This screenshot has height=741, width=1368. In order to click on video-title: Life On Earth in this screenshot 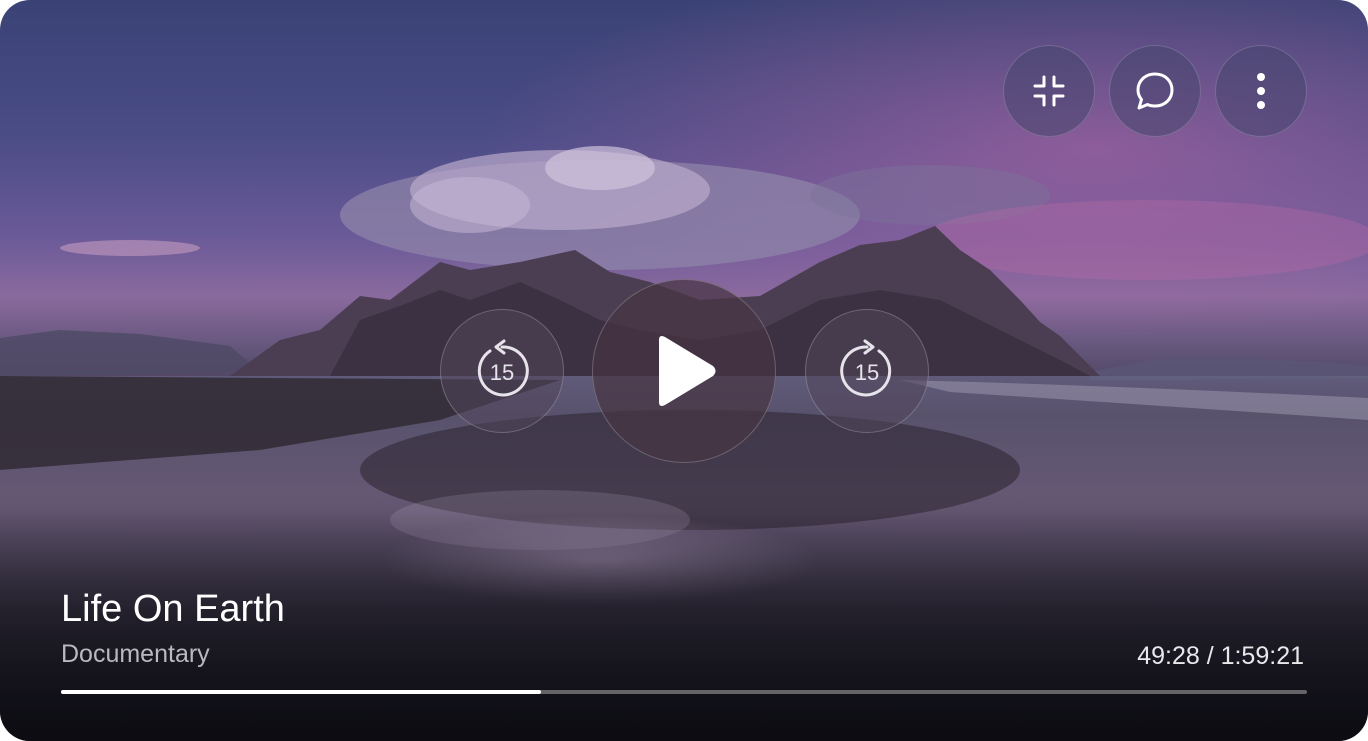, I will do `click(173, 609)`.